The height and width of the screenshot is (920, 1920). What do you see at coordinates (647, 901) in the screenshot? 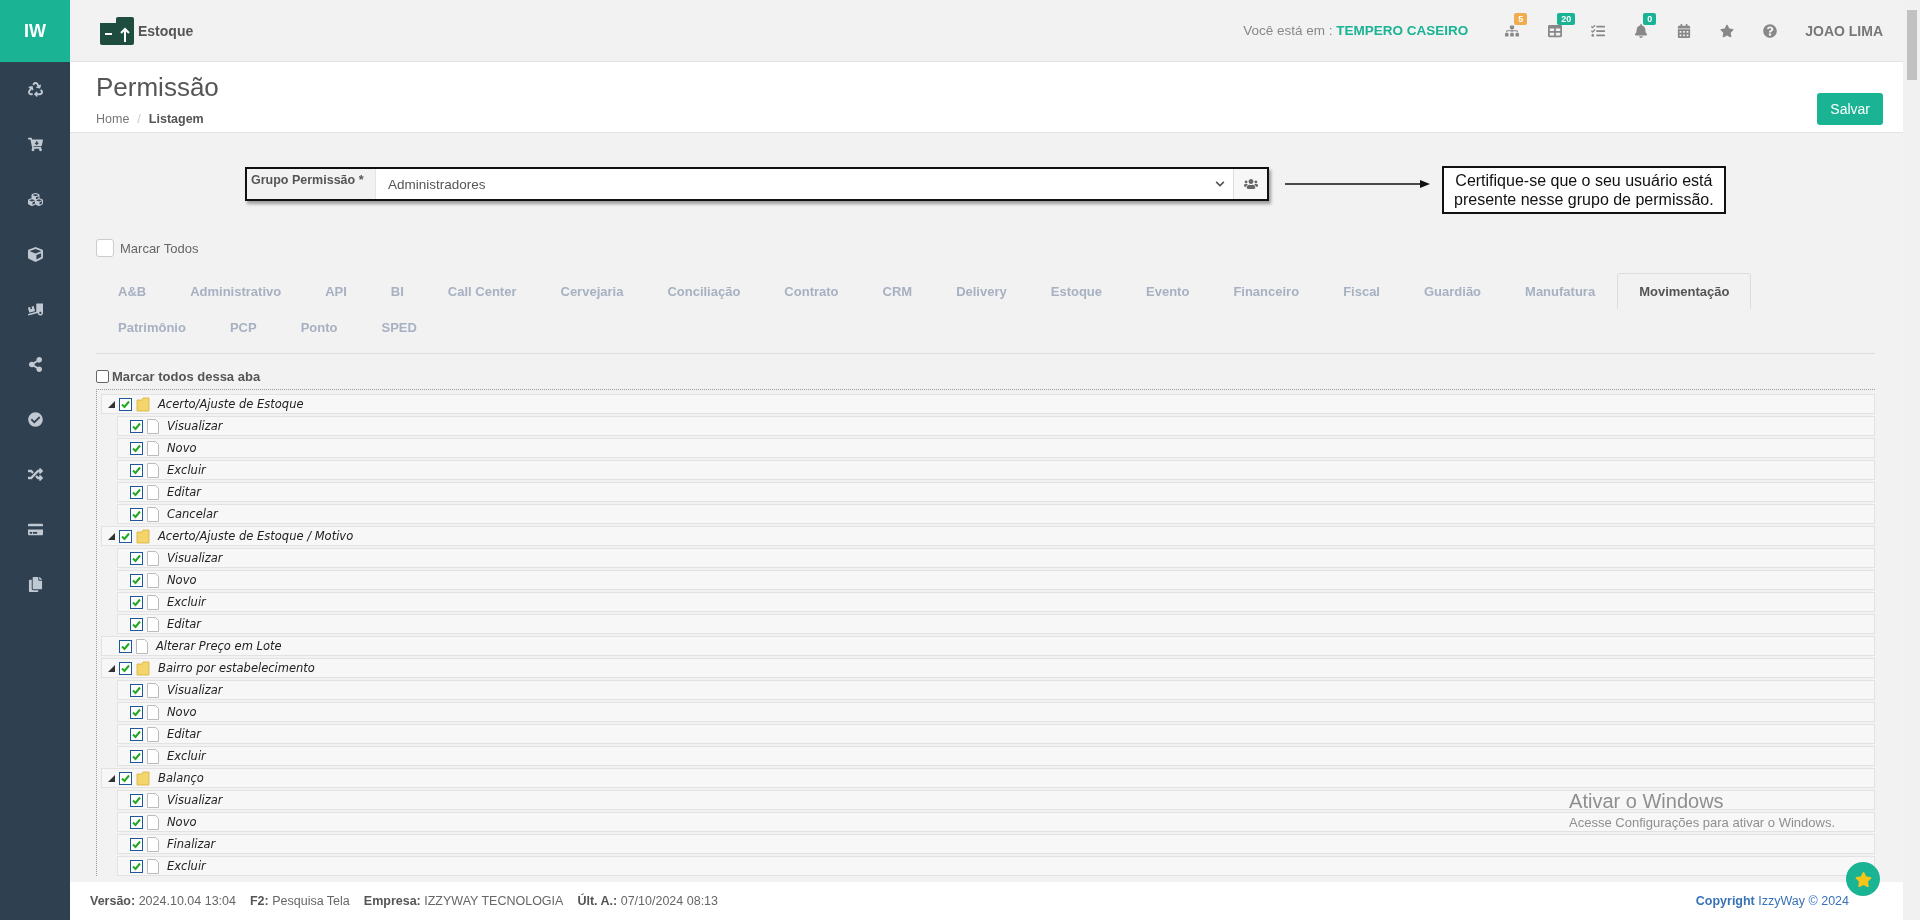
I see `footer-info: Últ. A.: 07/10/2024 08:13` at bounding box center [647, 901].